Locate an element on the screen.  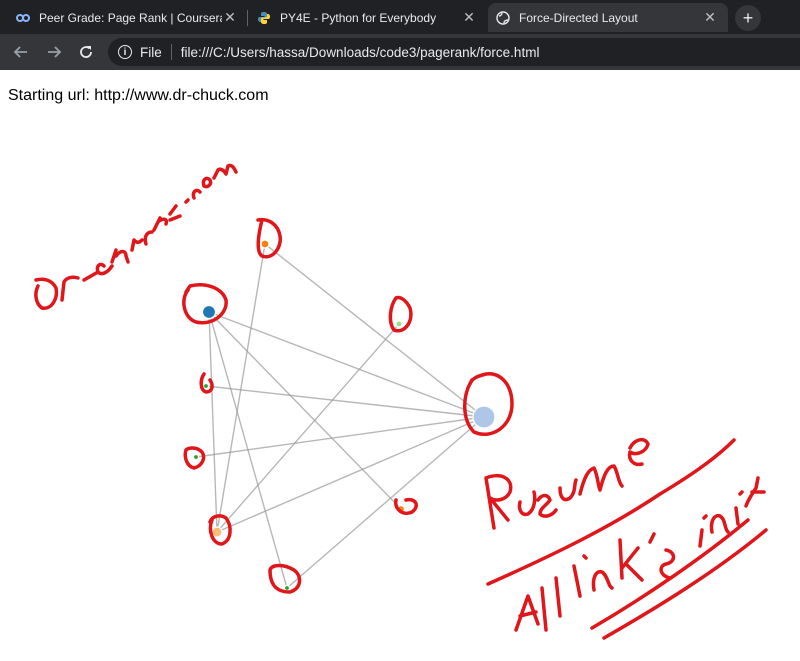
python-icon is located at coordinates (264, 18).